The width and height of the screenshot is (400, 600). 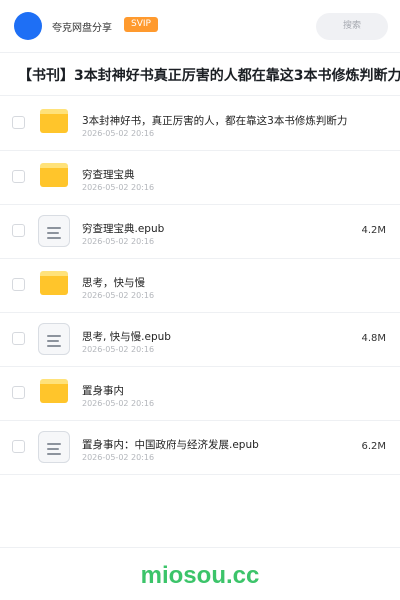 I want to click on avatar, so click(x=28, y=26).